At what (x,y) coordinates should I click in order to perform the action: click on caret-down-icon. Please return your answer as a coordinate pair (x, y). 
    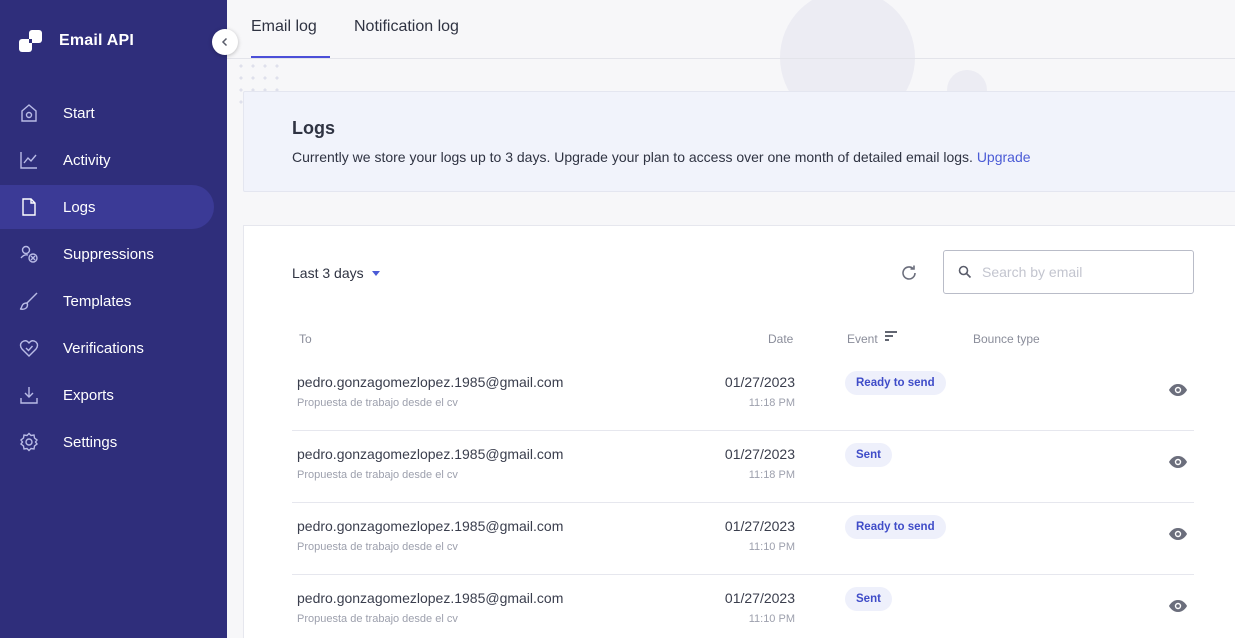
    Looking at the image, I should click on (375, 273).